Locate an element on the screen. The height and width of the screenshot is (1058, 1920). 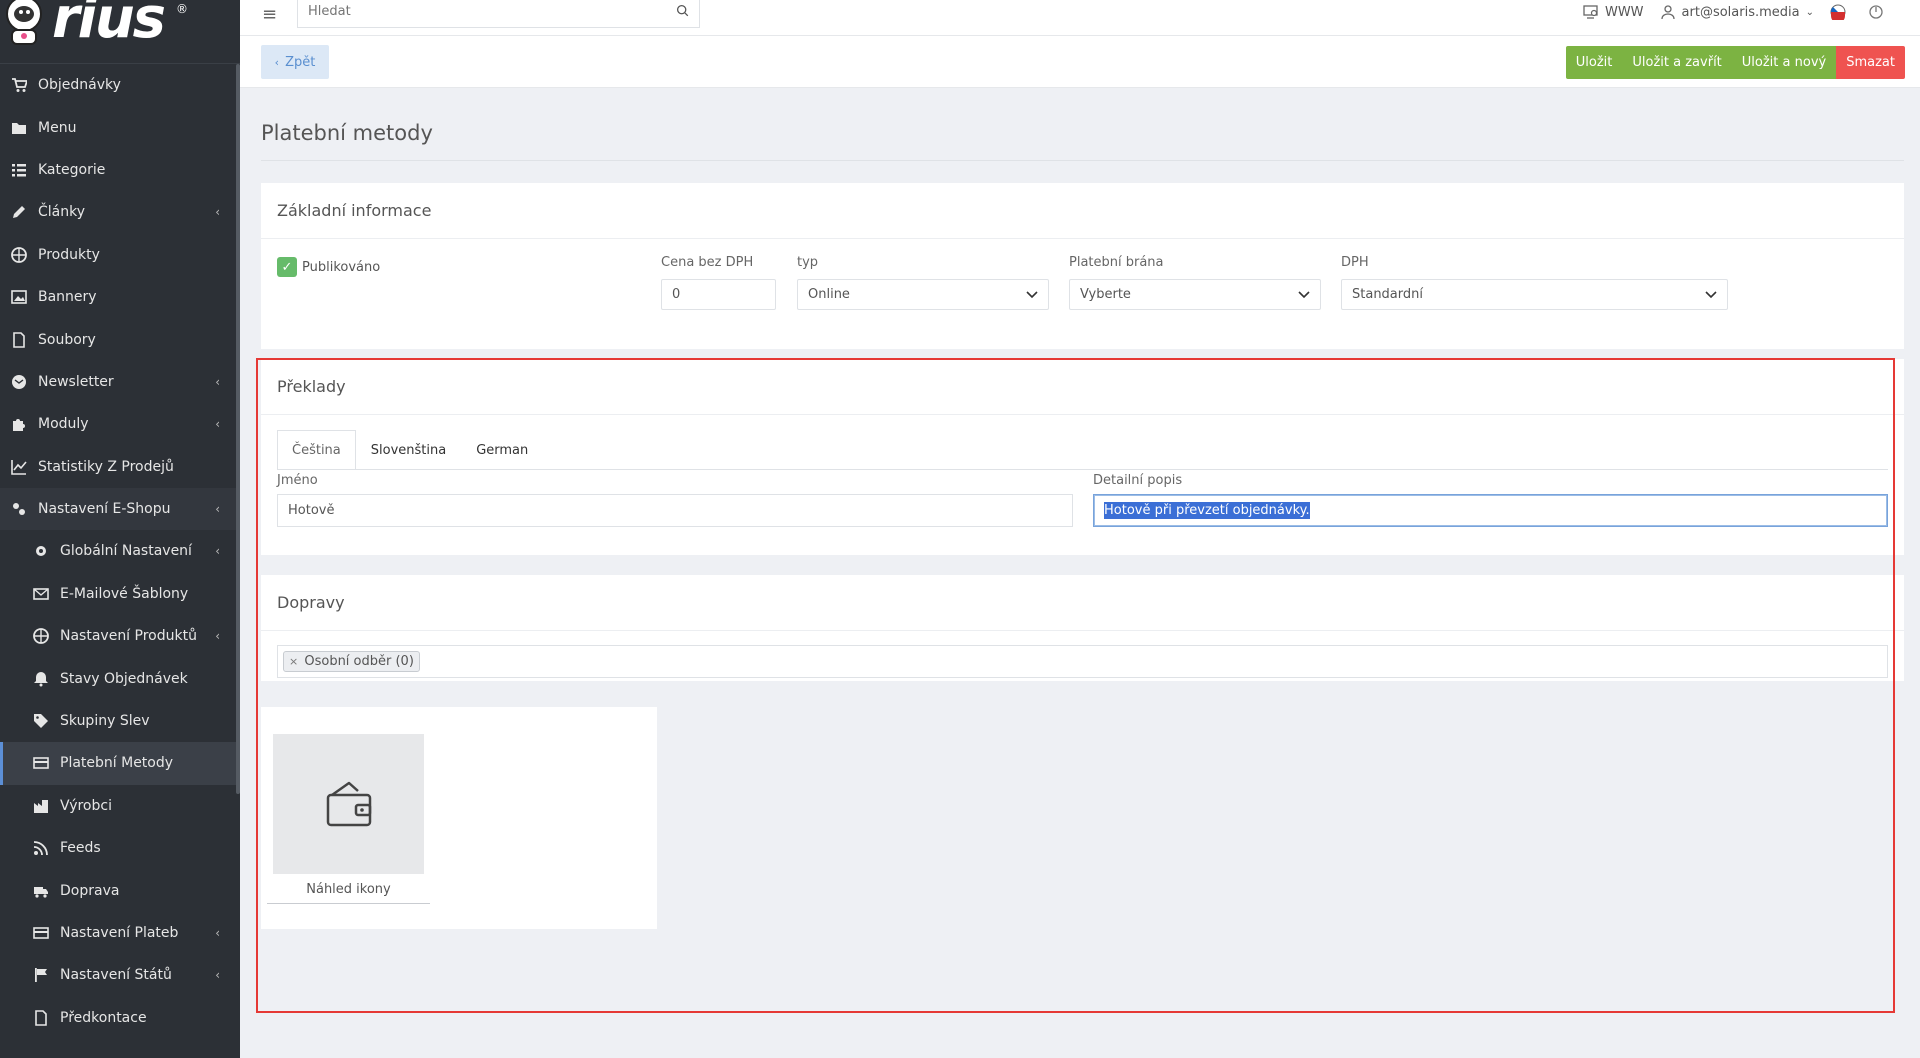
description-value: Hotově při převzetí objednávky. is located at coordinates (1207, 510).